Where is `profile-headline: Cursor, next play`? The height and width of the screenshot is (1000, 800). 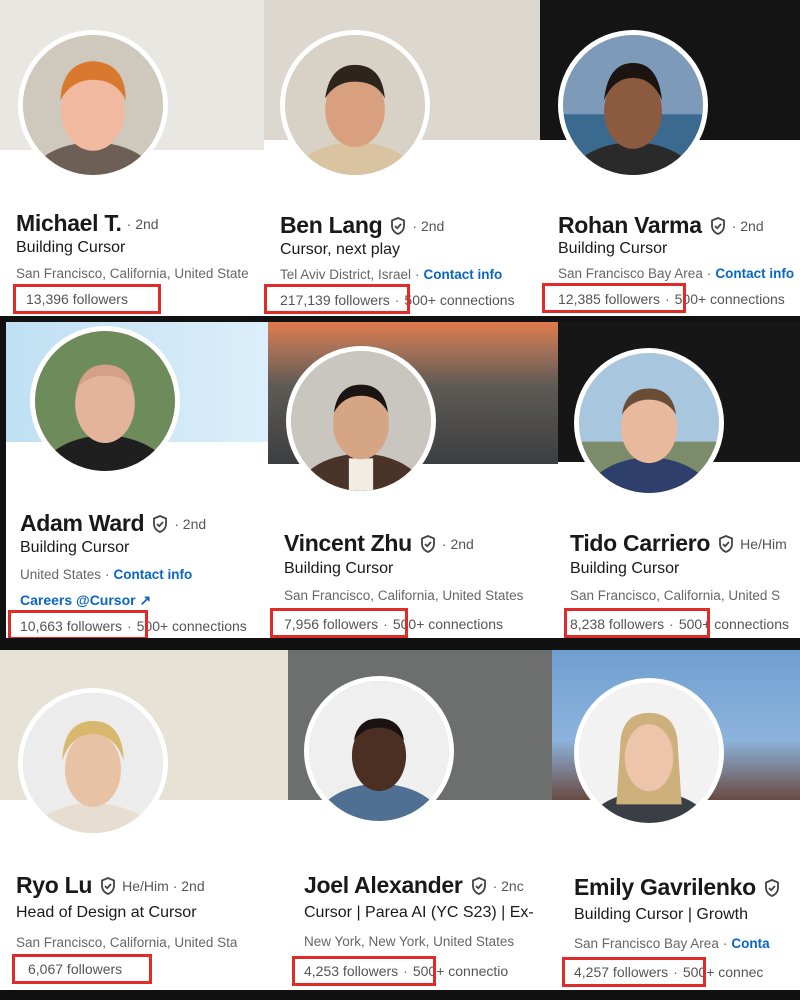 profile-headline: Cursor, next play is located at coordinates (340, 249).